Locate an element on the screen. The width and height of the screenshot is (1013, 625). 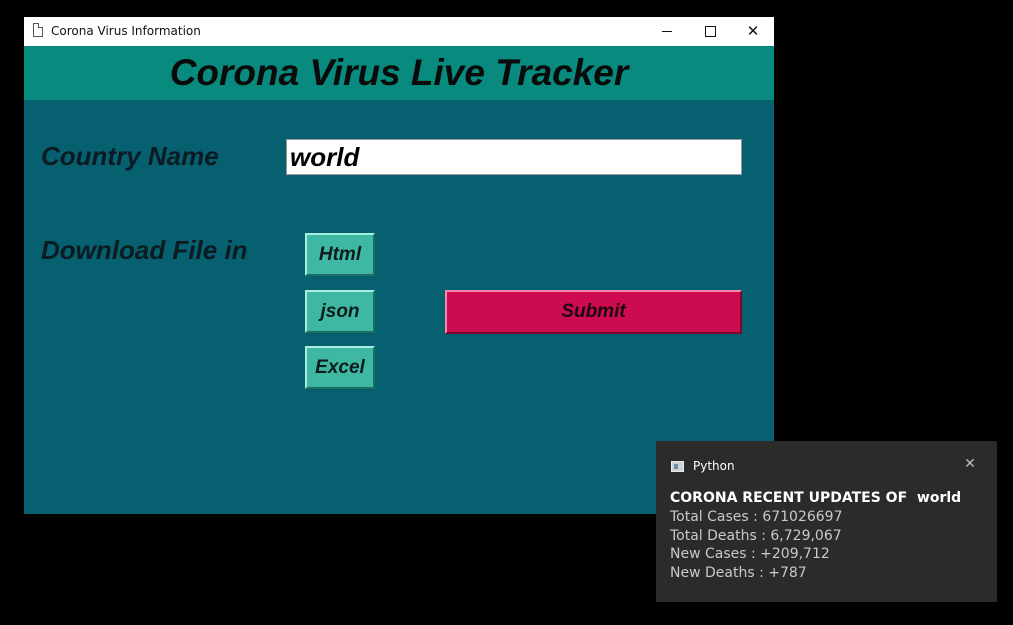
window-title: Corona Virus Information is located at coordinates (126, 31).